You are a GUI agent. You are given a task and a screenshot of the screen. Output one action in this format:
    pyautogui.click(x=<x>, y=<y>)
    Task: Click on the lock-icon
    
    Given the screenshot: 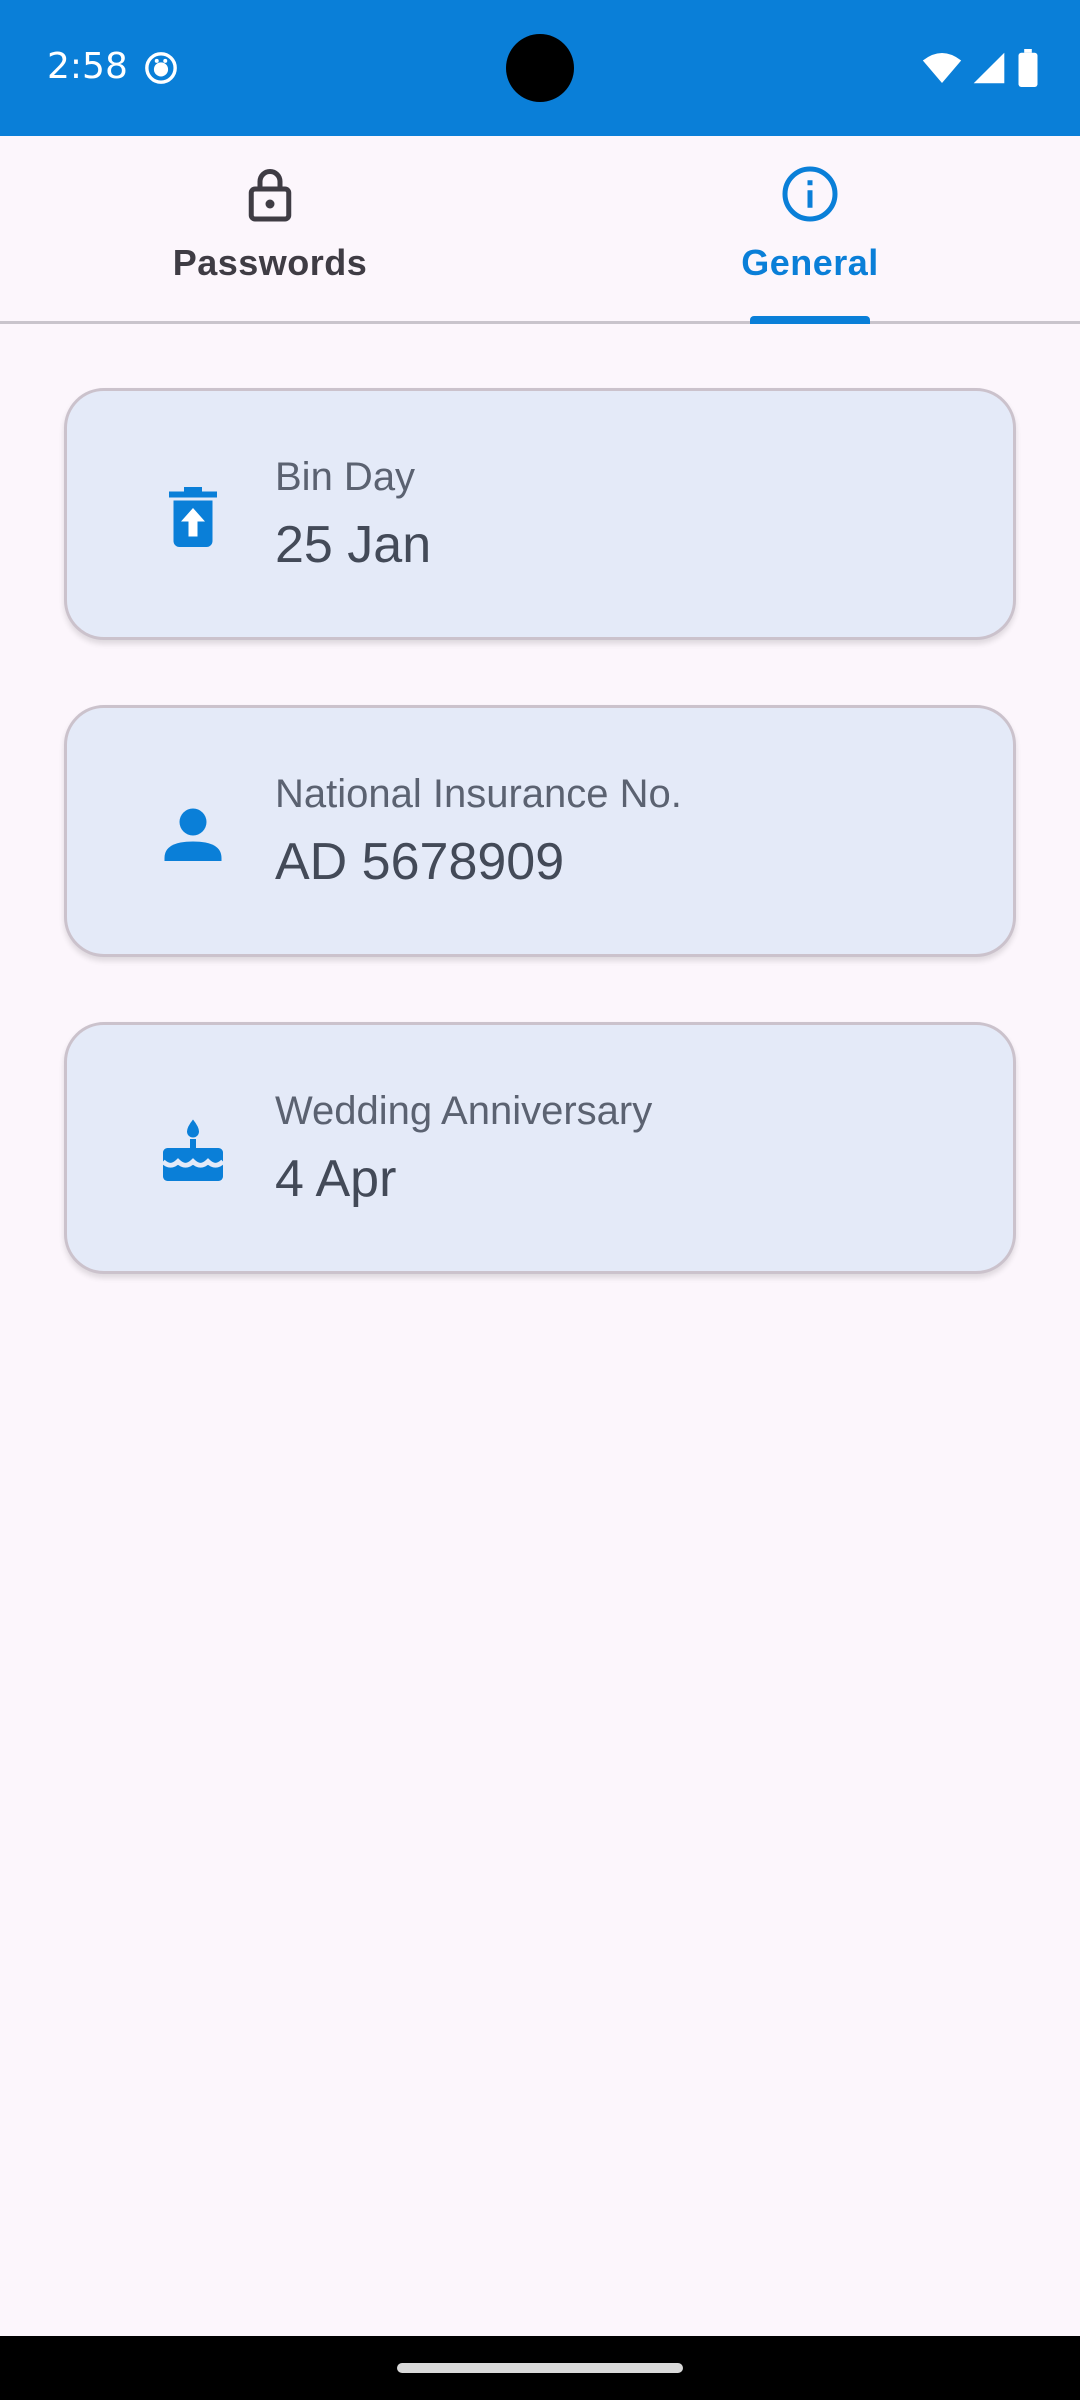 What is the action you would take?
    pyautogui.click(x=270, y=195)
    